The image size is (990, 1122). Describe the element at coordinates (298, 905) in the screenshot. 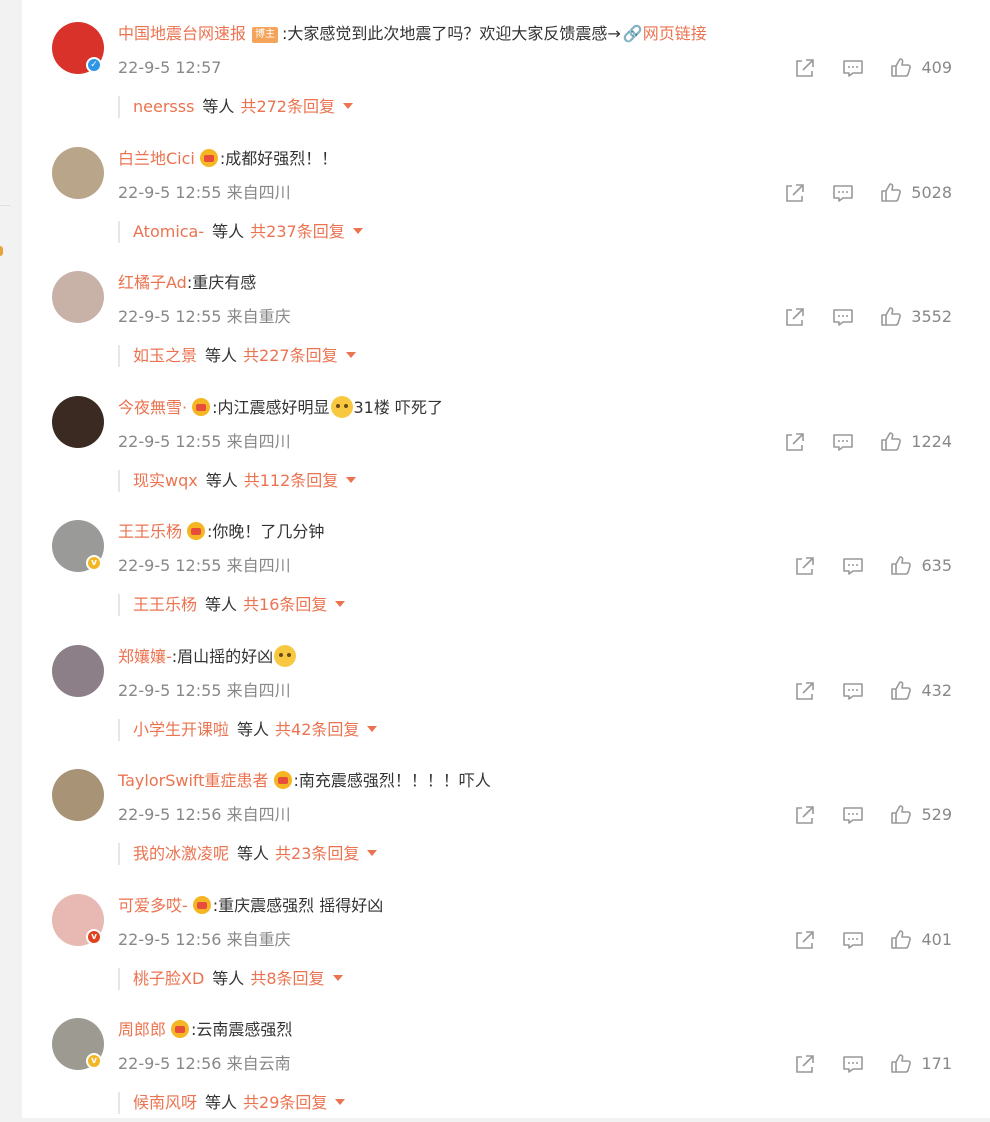

I see `comment-text: :重庆震感强烈 摇得好凶` at that location.